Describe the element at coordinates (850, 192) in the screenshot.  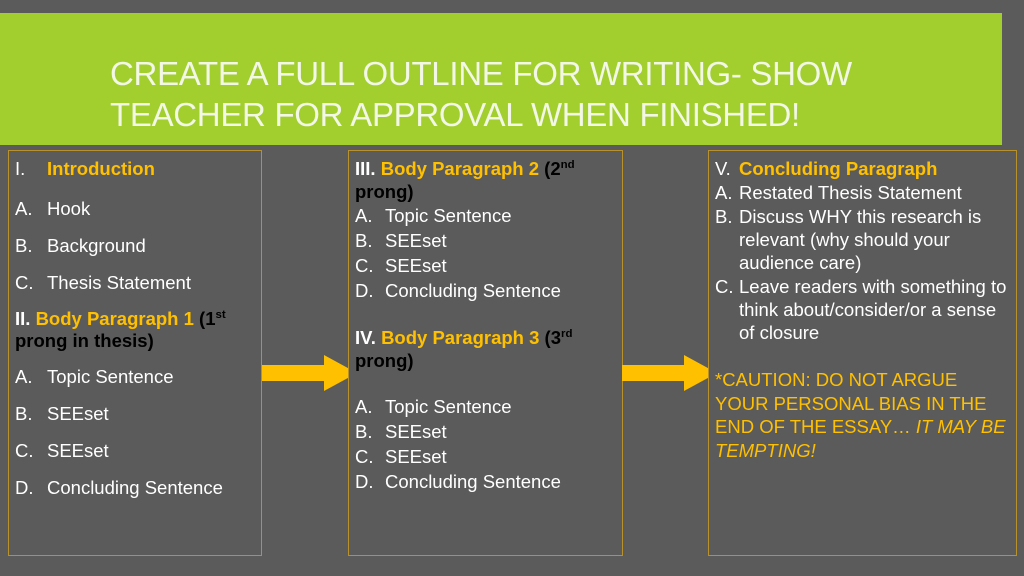
I see `item-text: Restated Thesis Statement` at that location.